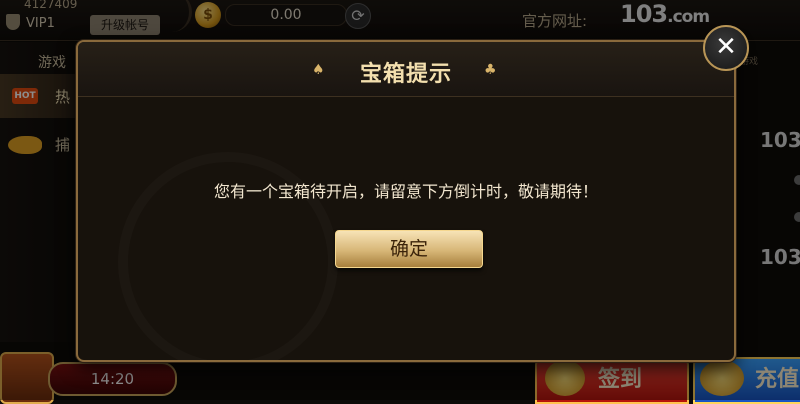  What do you see at coordinates (726, 48) in the screenshot?
I see `close-dialog-button: ✕` at bounding box center [726, 48].